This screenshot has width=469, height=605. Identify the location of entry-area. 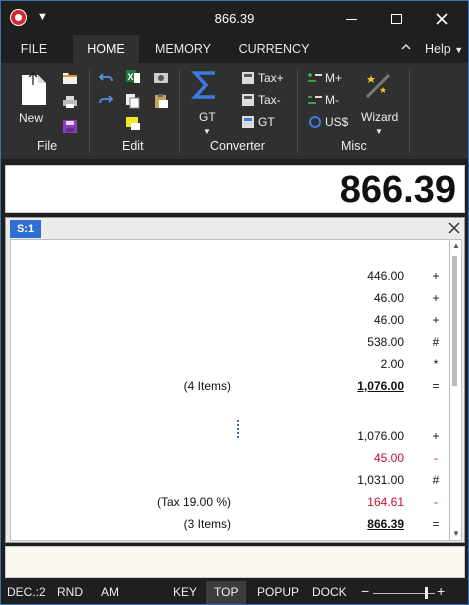
(235, 562).